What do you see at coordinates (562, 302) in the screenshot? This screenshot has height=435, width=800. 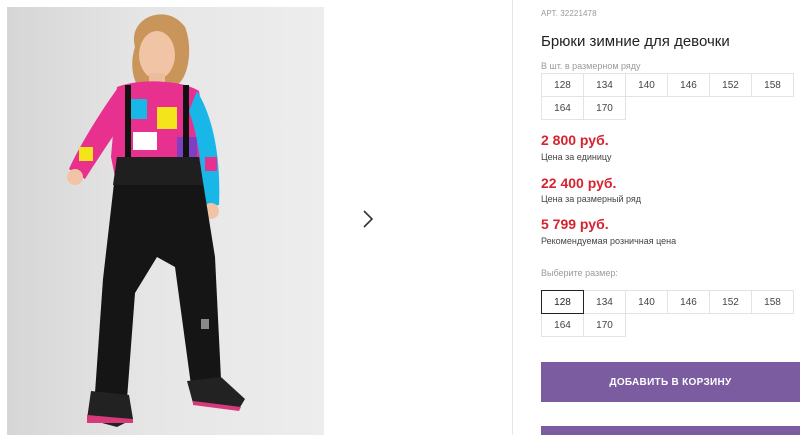 I see `size-option-selected: 128` at bounding box center [562, 302].